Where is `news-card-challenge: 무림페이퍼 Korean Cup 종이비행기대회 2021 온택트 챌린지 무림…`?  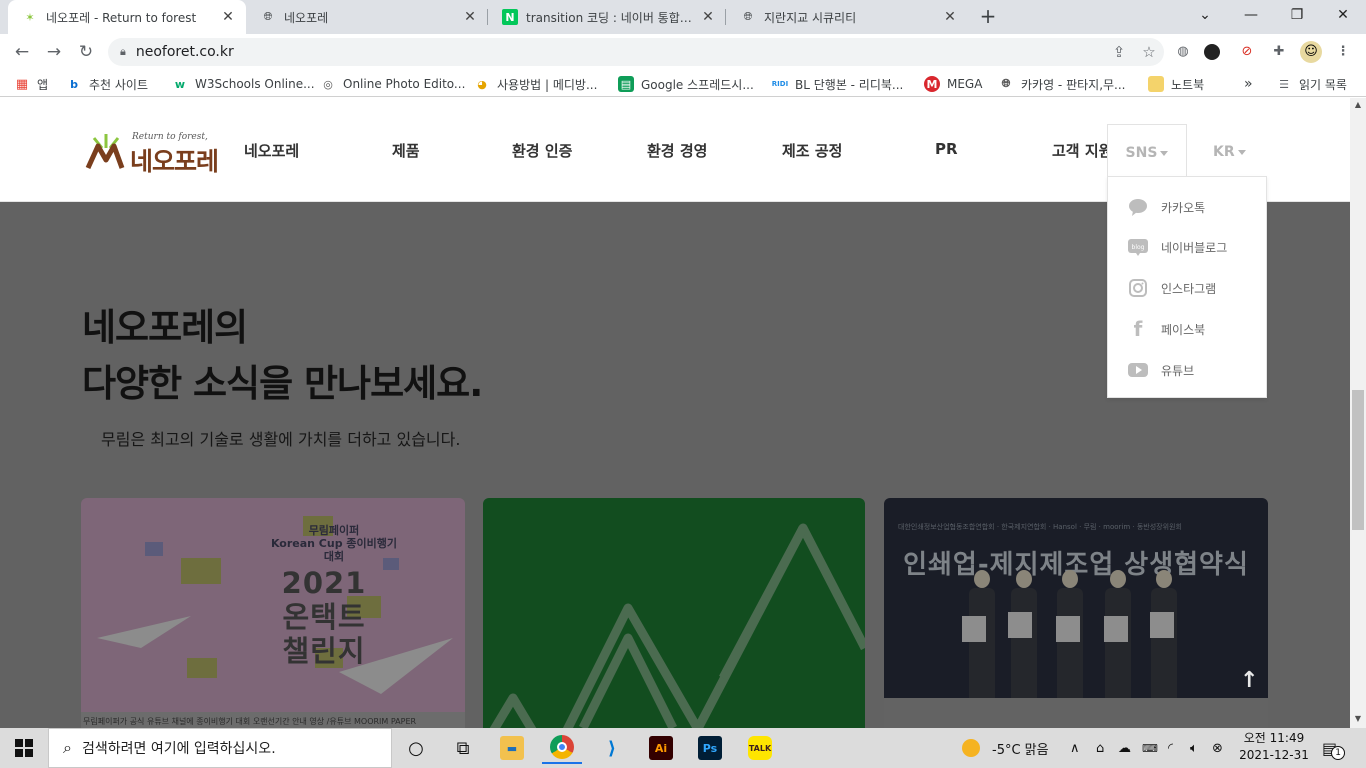
news-card-challenge: 무림페이퍼 Korean Cup 종이비행기대회 2021 온택트 챌린지 무림… is located at coordinates (273, 613).